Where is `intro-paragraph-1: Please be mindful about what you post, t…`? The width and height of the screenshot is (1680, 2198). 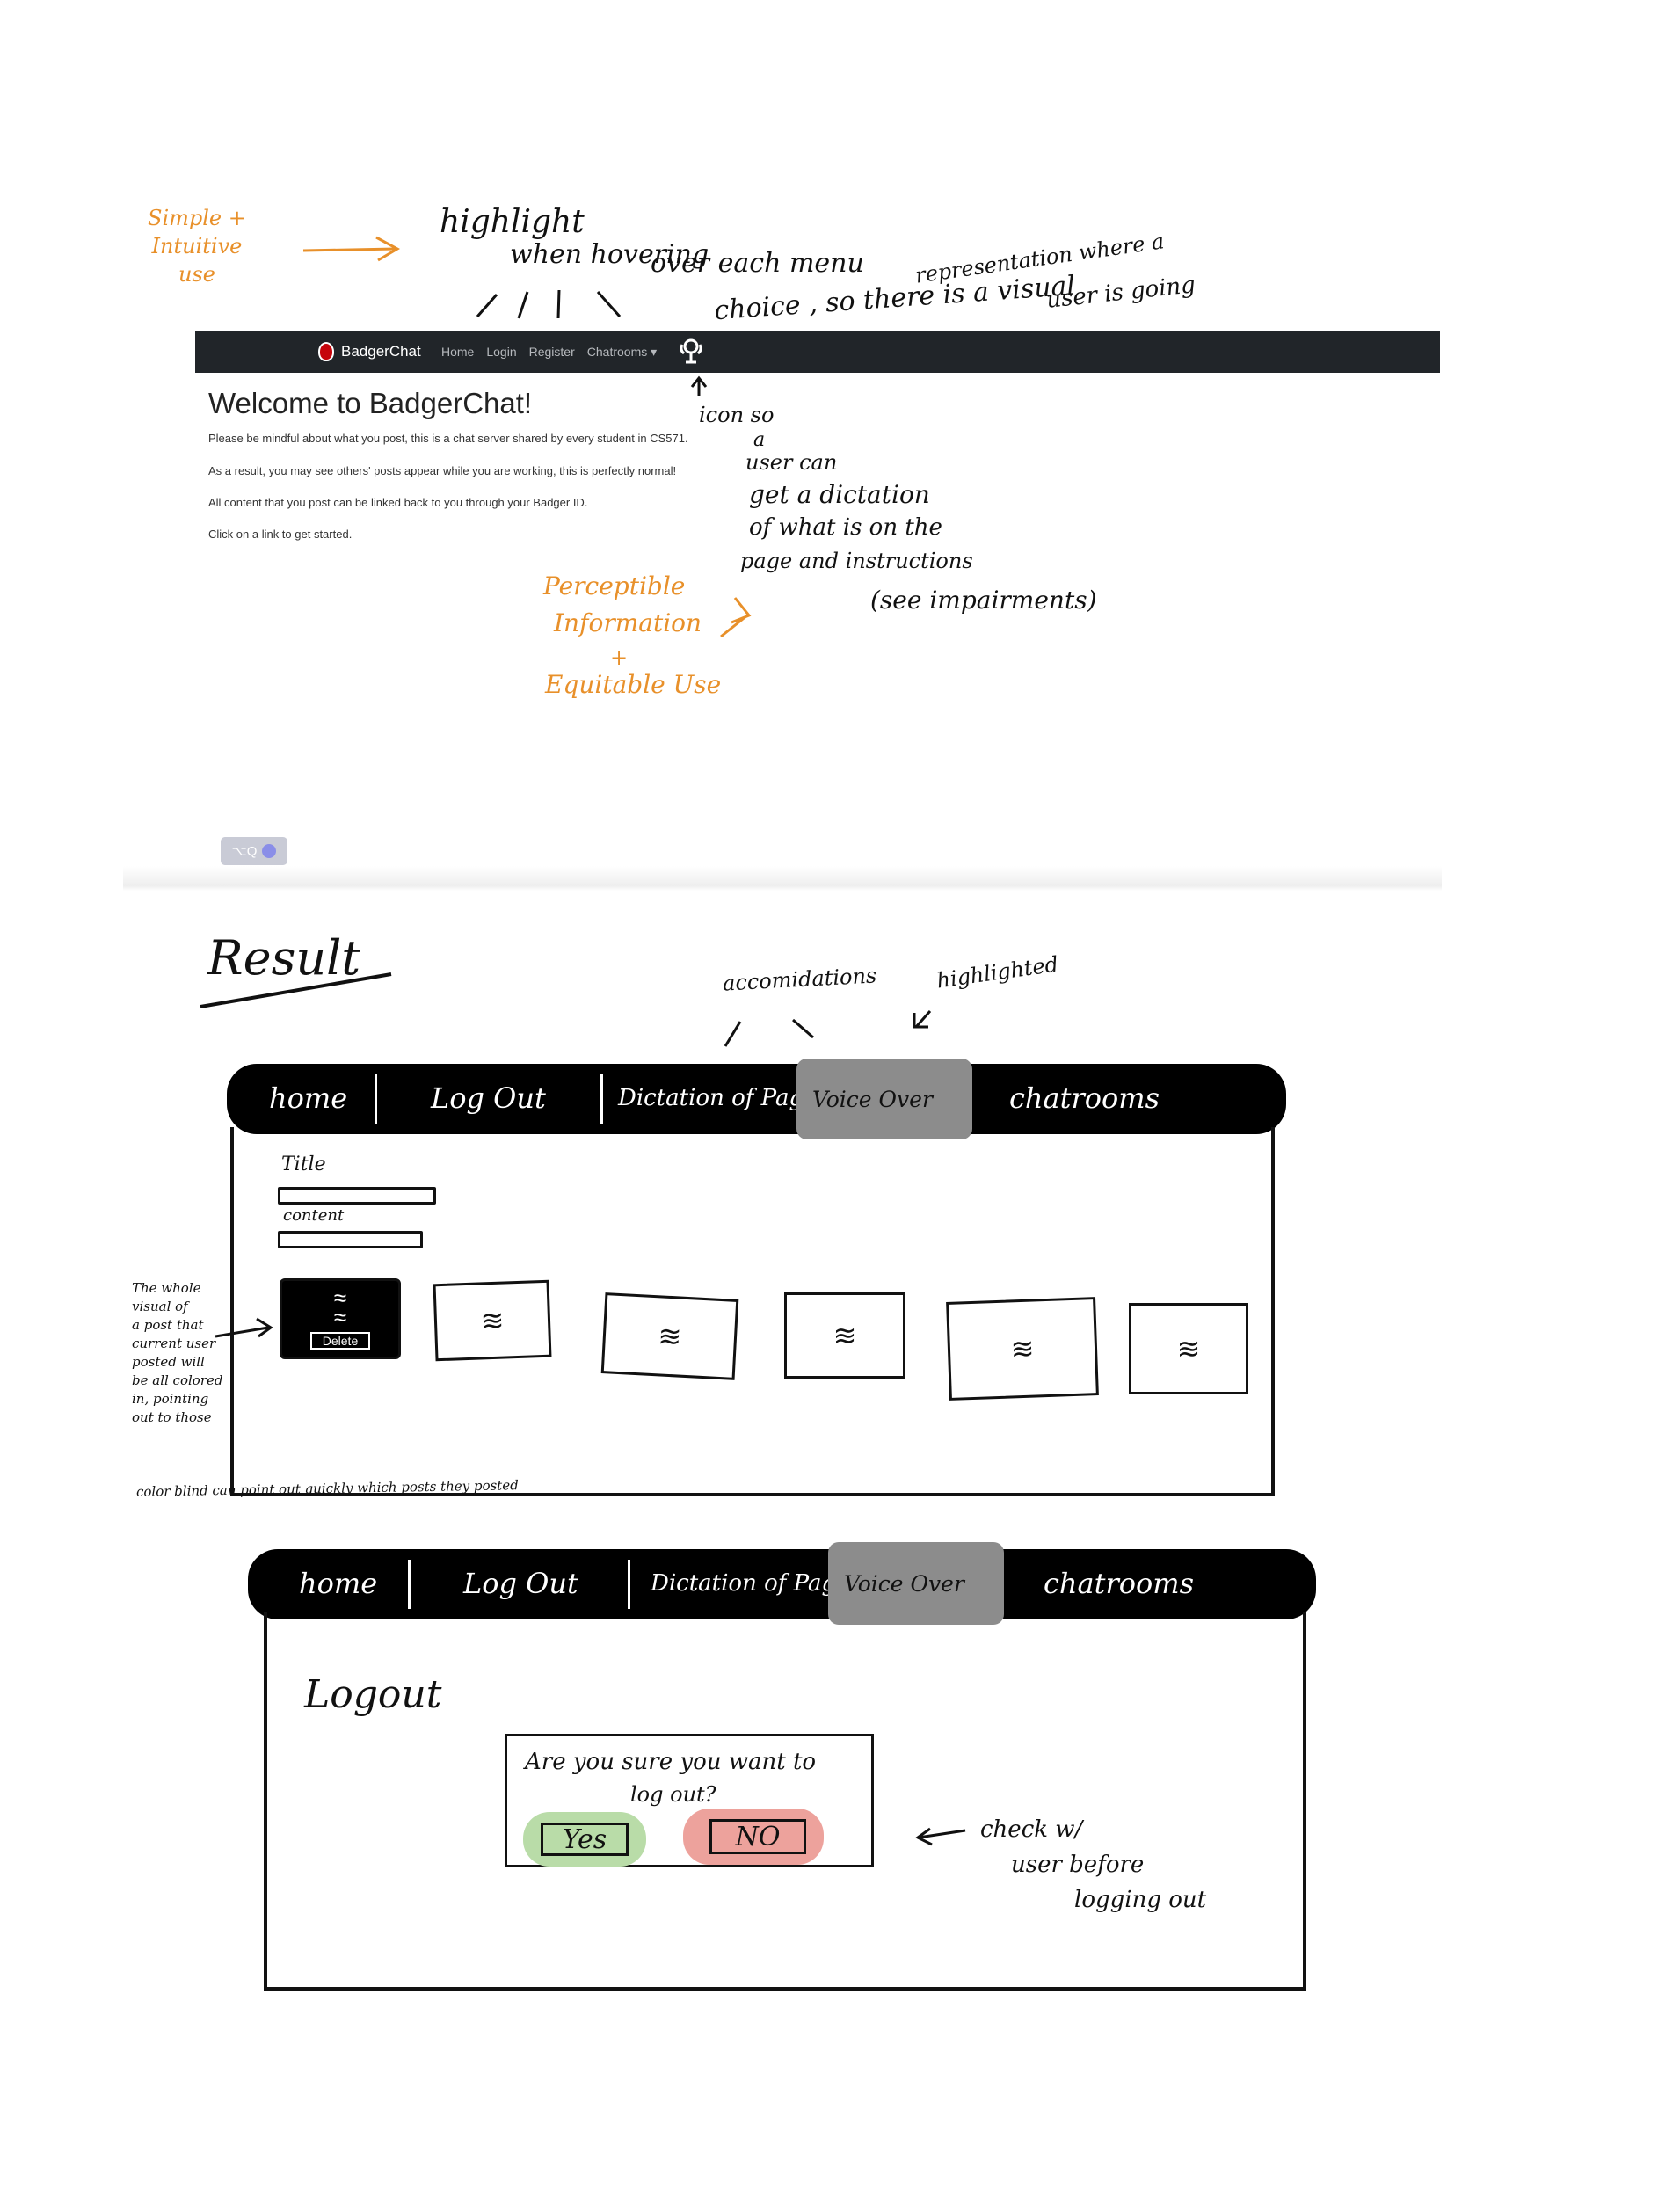
intro-paragraph-1: Please be mindful about what you post, t… is located at coordinates (448, 438).